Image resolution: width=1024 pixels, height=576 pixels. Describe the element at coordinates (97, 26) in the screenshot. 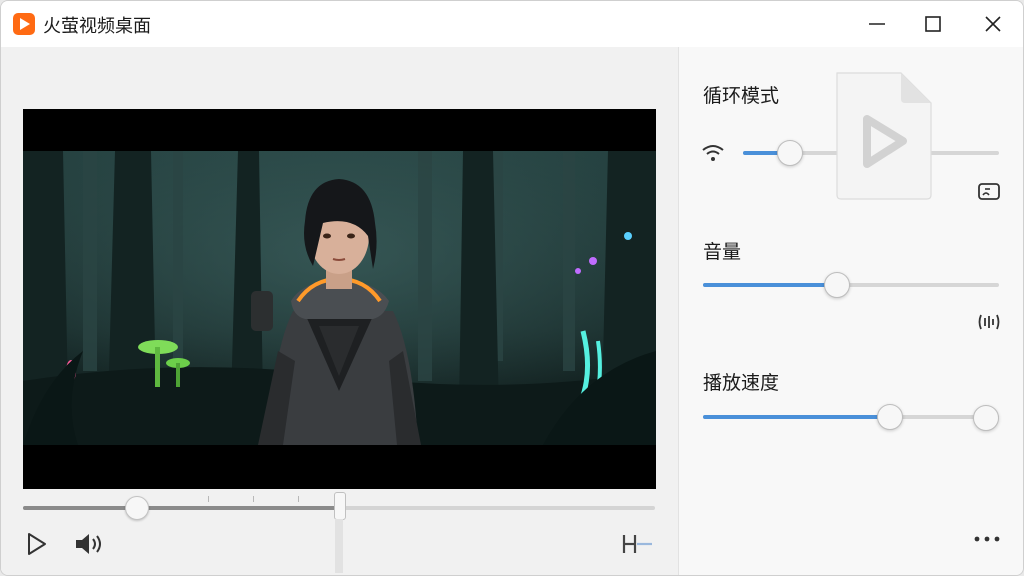

I see `window-title: 火萤视频桌面` at that location.